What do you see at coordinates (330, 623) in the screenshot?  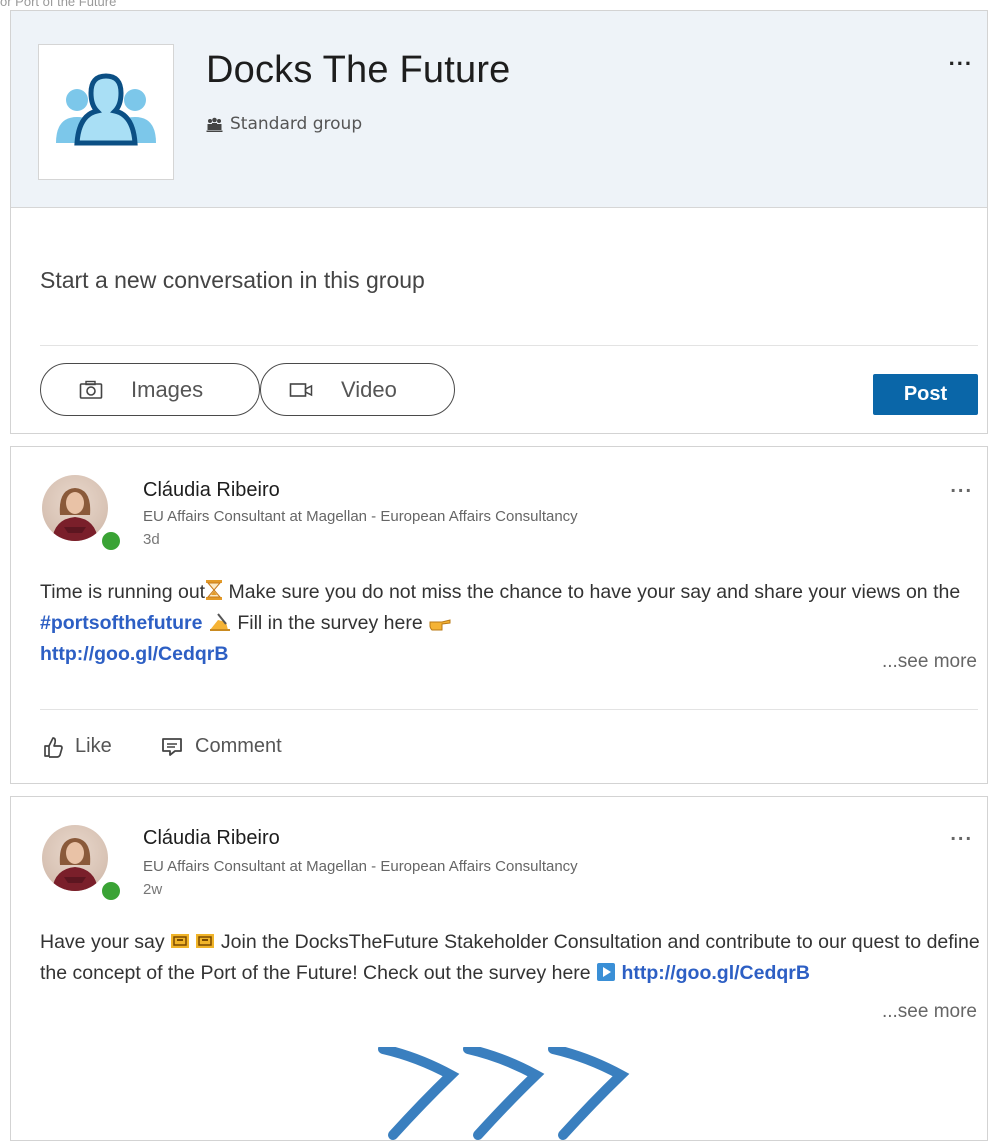 I see `post-text-part: Fill in the survey here` at bounding box center [330, 623].